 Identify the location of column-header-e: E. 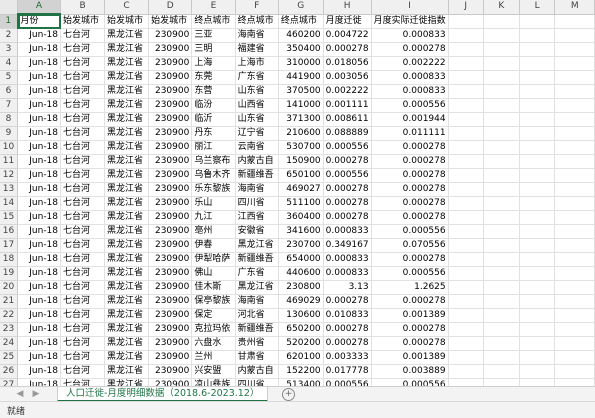
(213, 7).